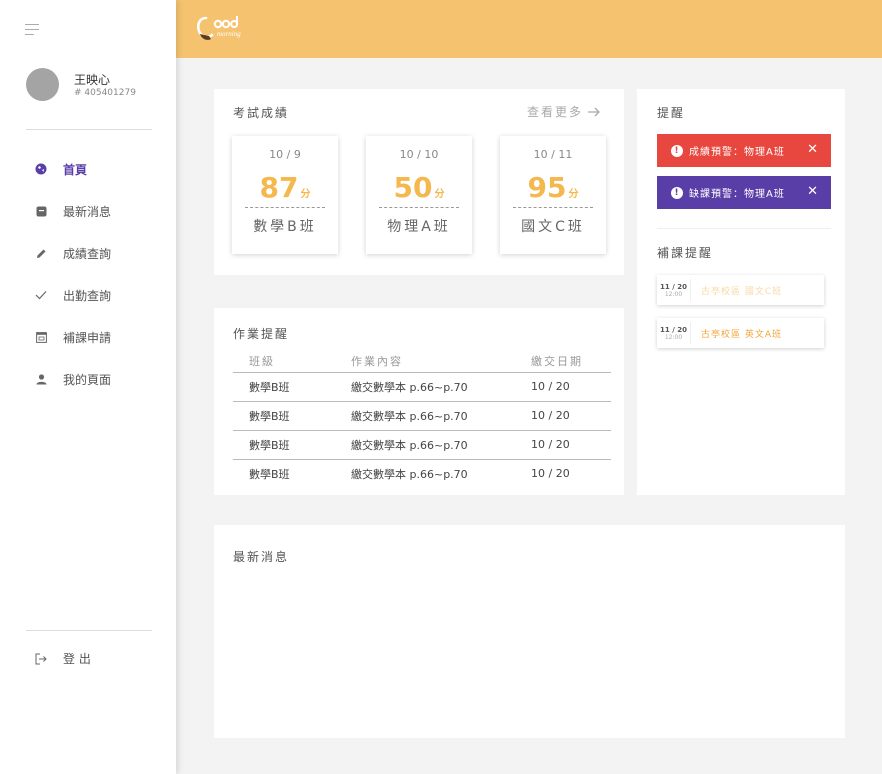 The image size is (882, 774). Describe the element at coordinates (744, 150) in the screenshot. I see `grade-warning-alert: ! 成績預警：物理A班 ✕` at that location.